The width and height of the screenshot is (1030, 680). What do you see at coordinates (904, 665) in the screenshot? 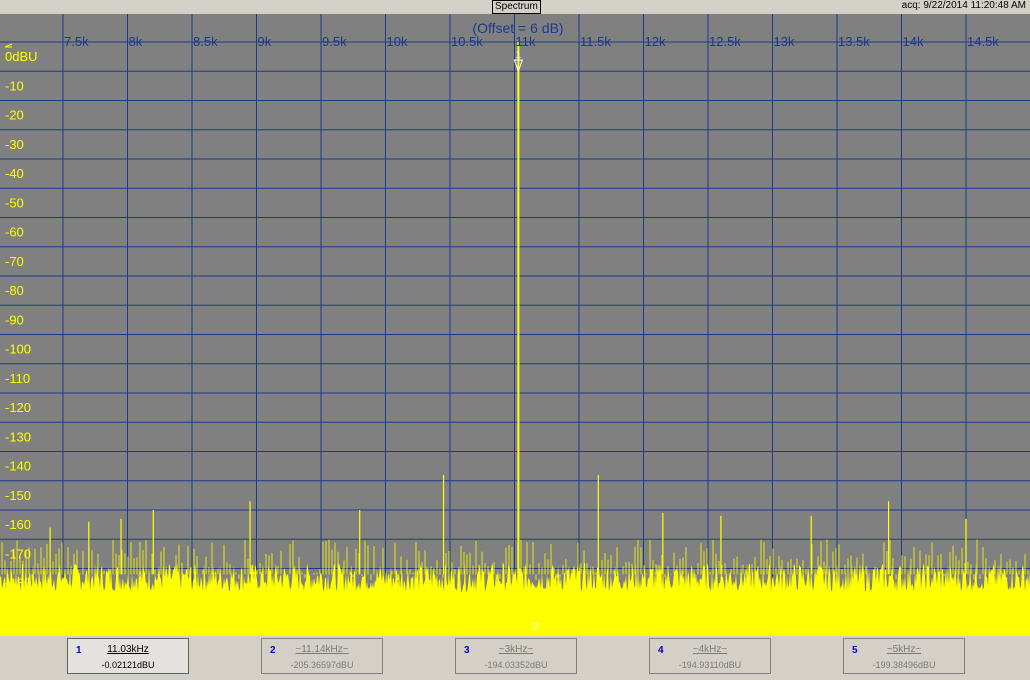
I see `marker-level: -199.38496dBU` at bounding box center [904, 665].